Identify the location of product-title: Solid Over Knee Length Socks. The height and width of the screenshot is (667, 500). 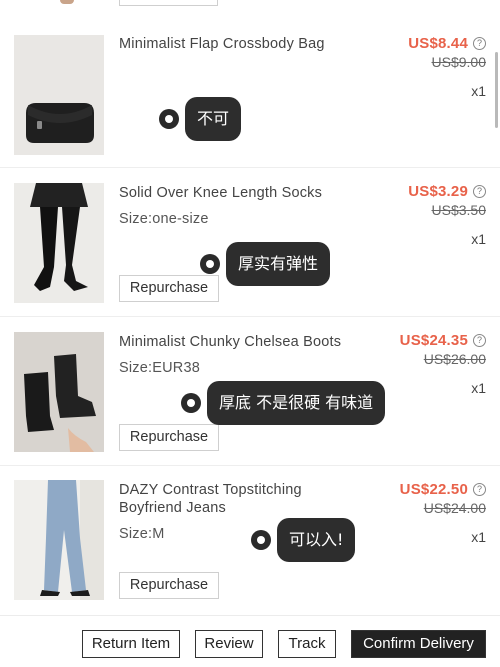
(249, 193).